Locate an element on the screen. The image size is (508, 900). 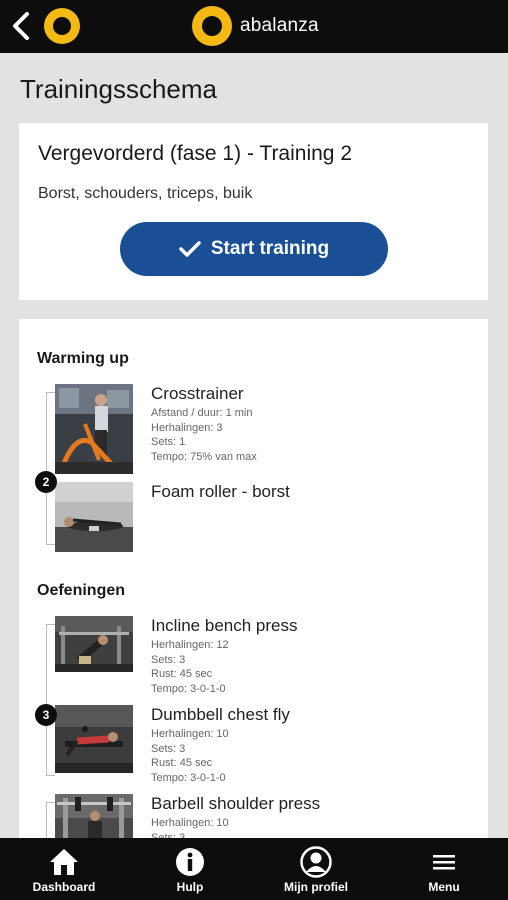
exercise-name: Crosstrainer is located at coordinates (197, 393).